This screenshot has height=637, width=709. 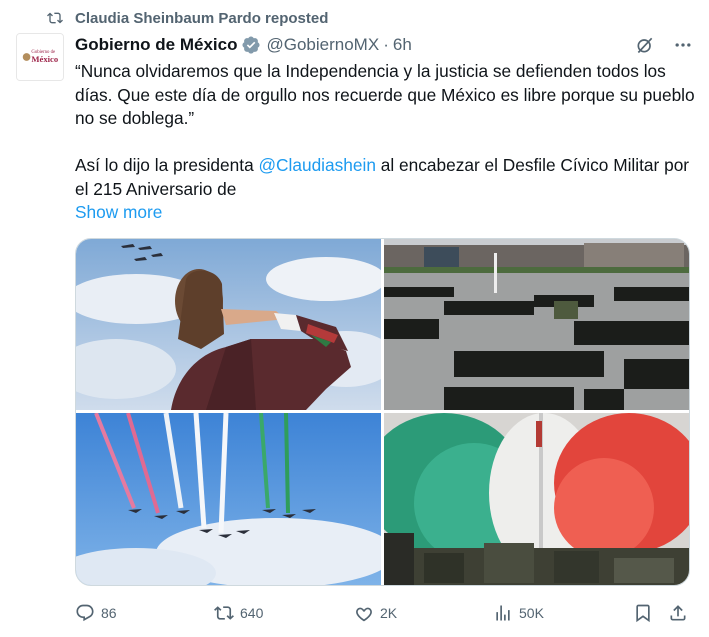 What do you see at coordinates (389, 613) in the screenshot?
I see `like-count: 2K` at bounding box center [389, 613].